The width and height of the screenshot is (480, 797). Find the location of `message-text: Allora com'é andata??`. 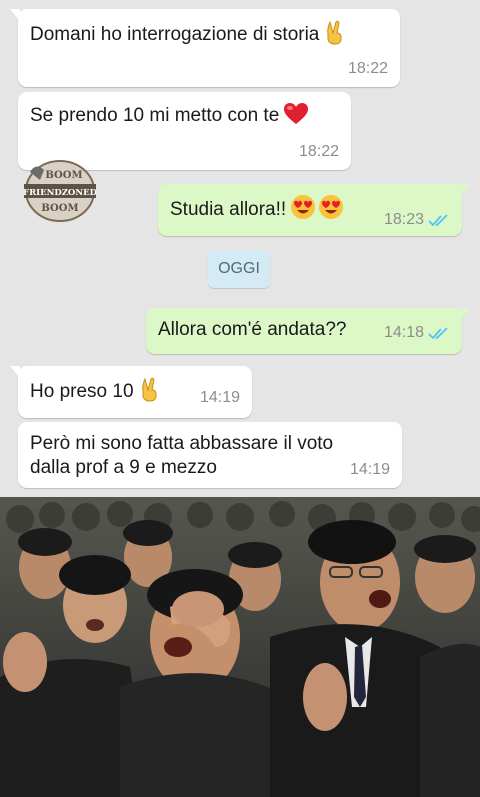

message-text: Allora com'é andata?? is located at coordinates (252, 329).